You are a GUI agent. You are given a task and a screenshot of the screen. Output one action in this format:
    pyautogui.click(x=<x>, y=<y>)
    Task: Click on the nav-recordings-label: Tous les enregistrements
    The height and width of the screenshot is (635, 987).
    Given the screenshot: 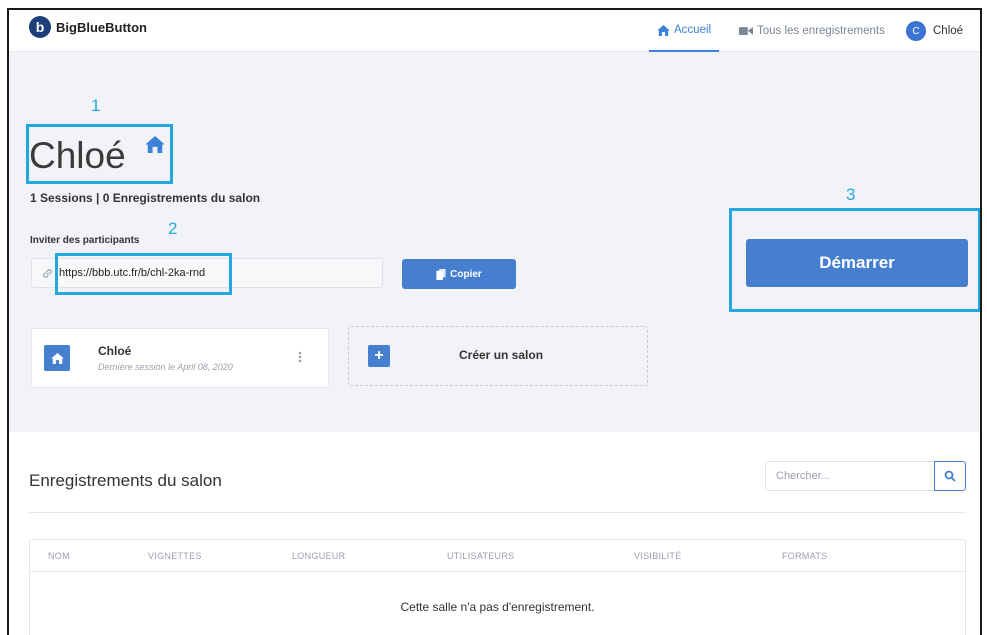 What is the action you would take?
    pyautogui.click(x=821, y=31)
    